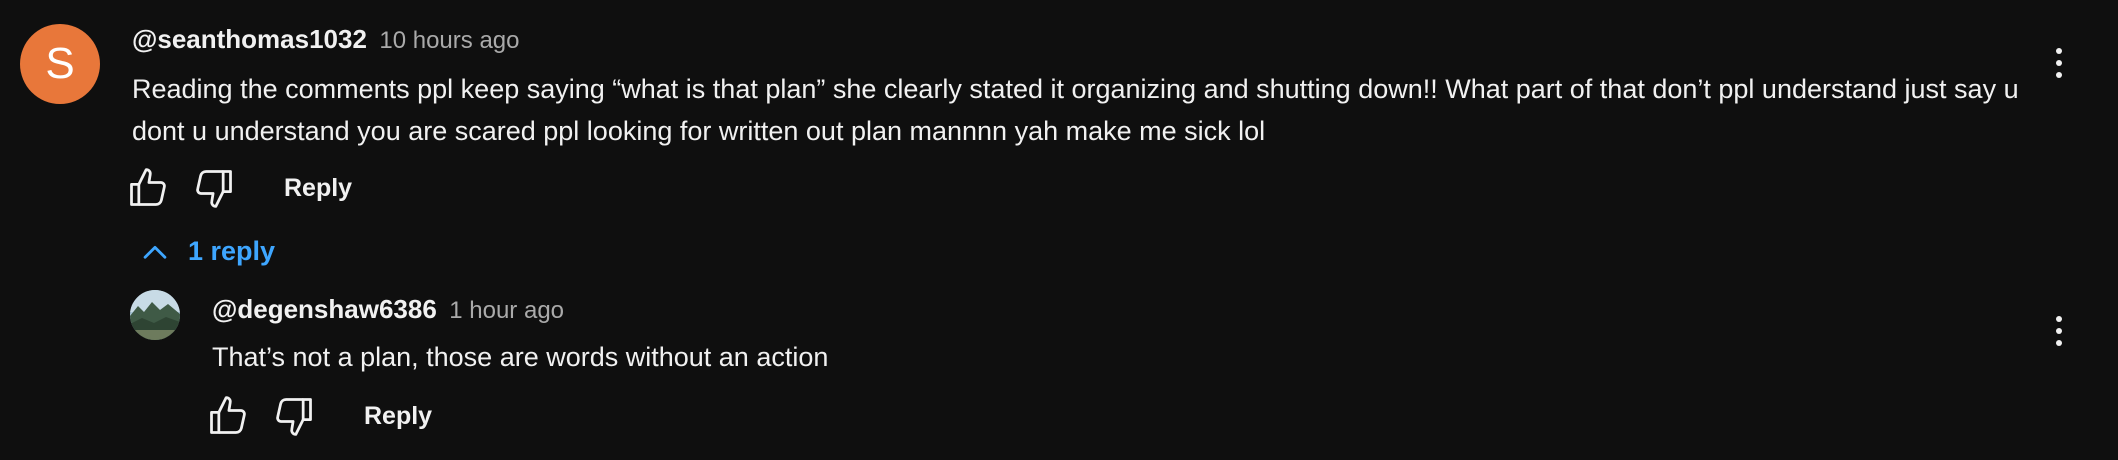 This screenshot has height=460, width=2118. Describe the element at coordinates (155, 253) in the screenshot. I see `chevron-up-icon` at that location.